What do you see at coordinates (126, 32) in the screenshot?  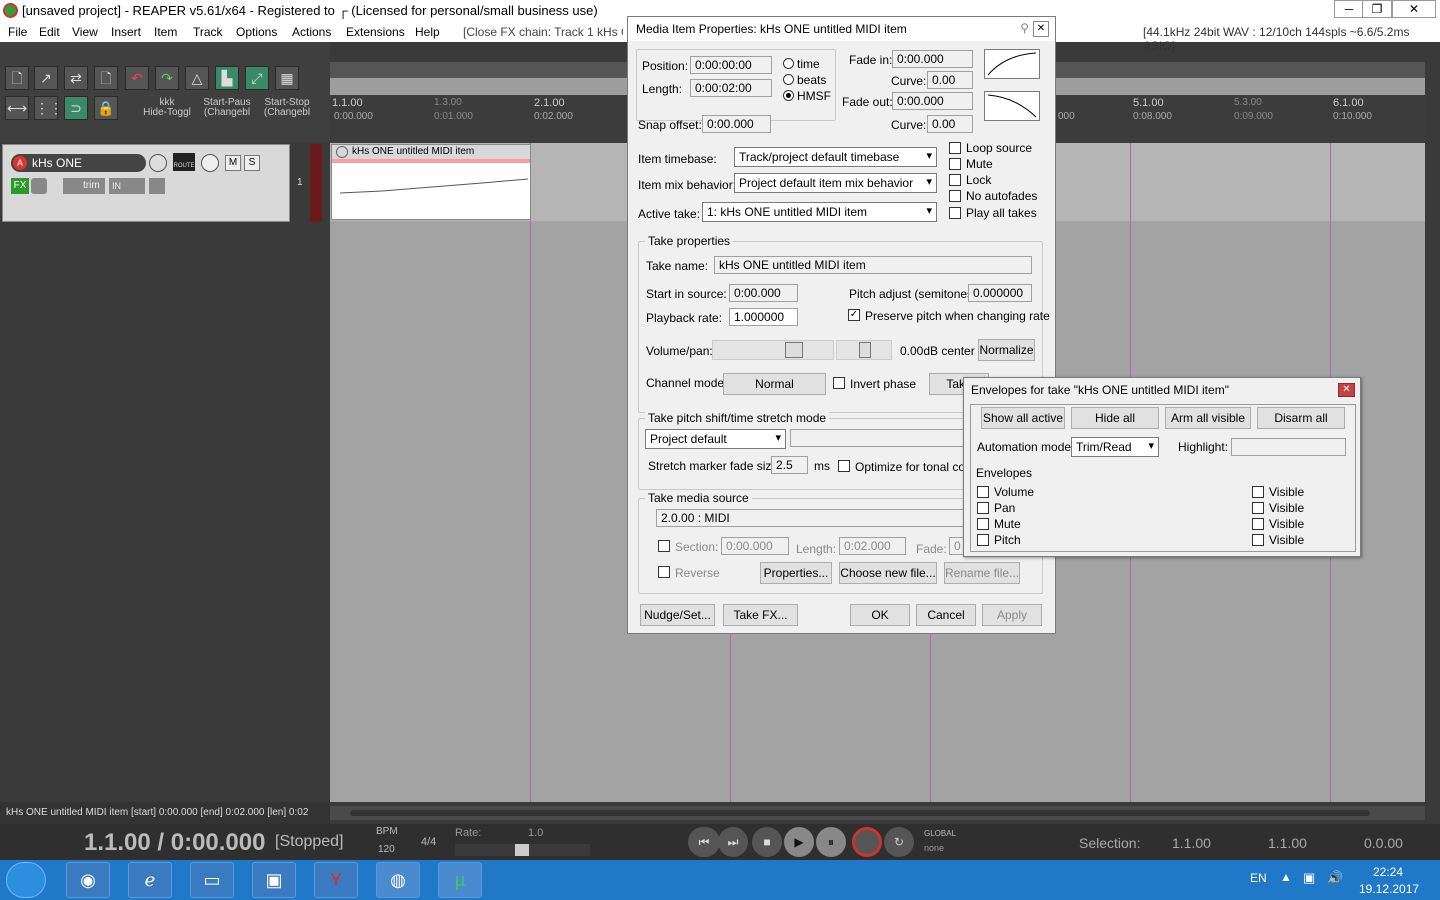 I see `menu-insert: Insert` at bounding box center [126, 32].